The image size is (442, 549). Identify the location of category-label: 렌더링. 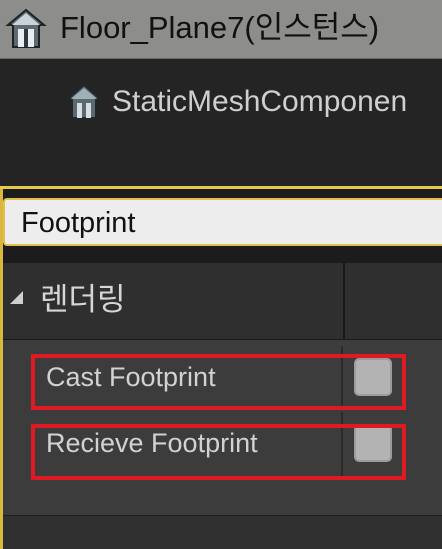
(83, 299).